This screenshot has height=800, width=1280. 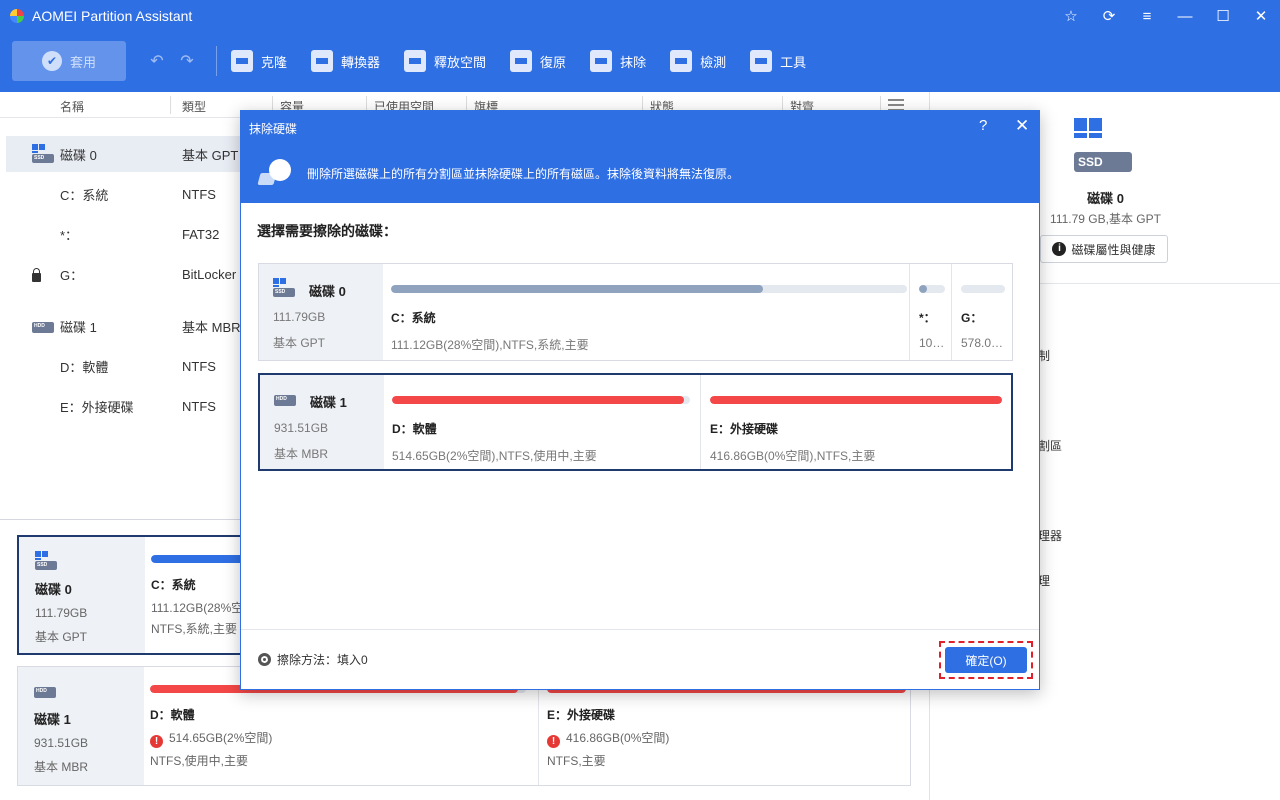 I want to click on partition-name: C：系統, so click(x=413, y=318).